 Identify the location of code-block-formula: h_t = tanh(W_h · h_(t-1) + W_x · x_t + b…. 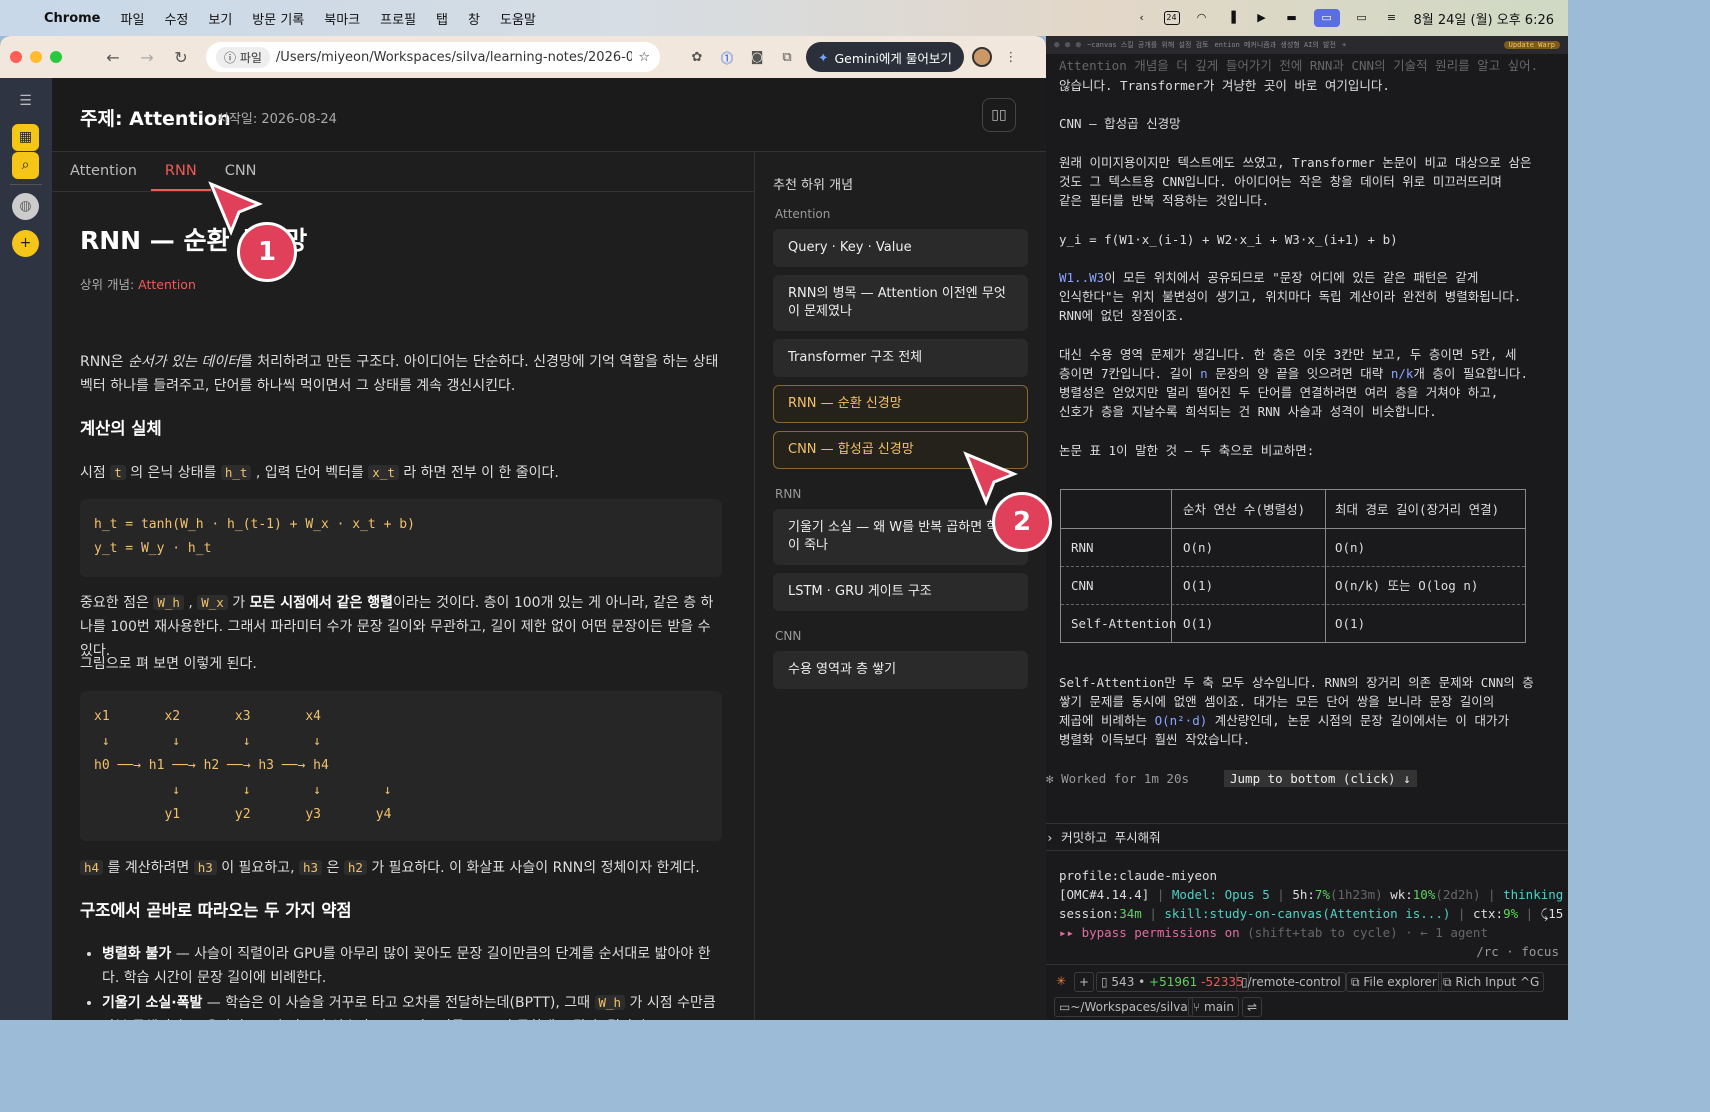
(401, 538).